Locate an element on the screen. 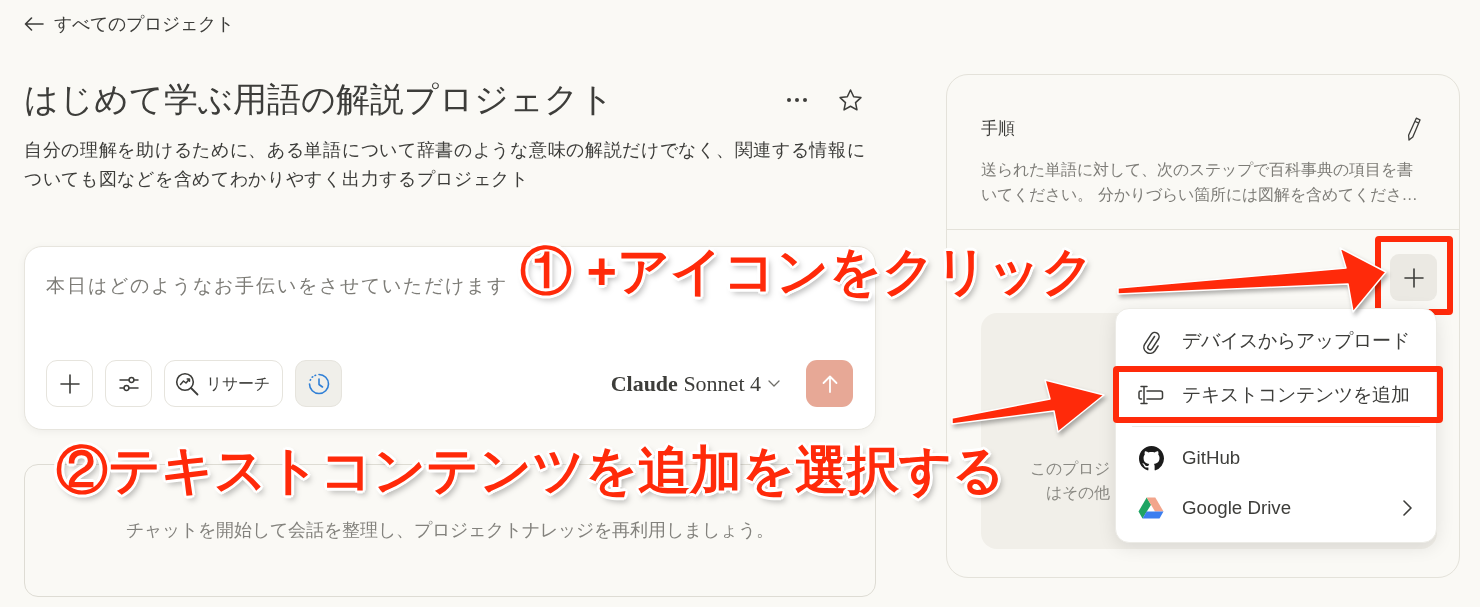 Image resolution: width=1480 pixels, height=607 pixels. magnifier-chart-icon is located at coordinates (187, 383).